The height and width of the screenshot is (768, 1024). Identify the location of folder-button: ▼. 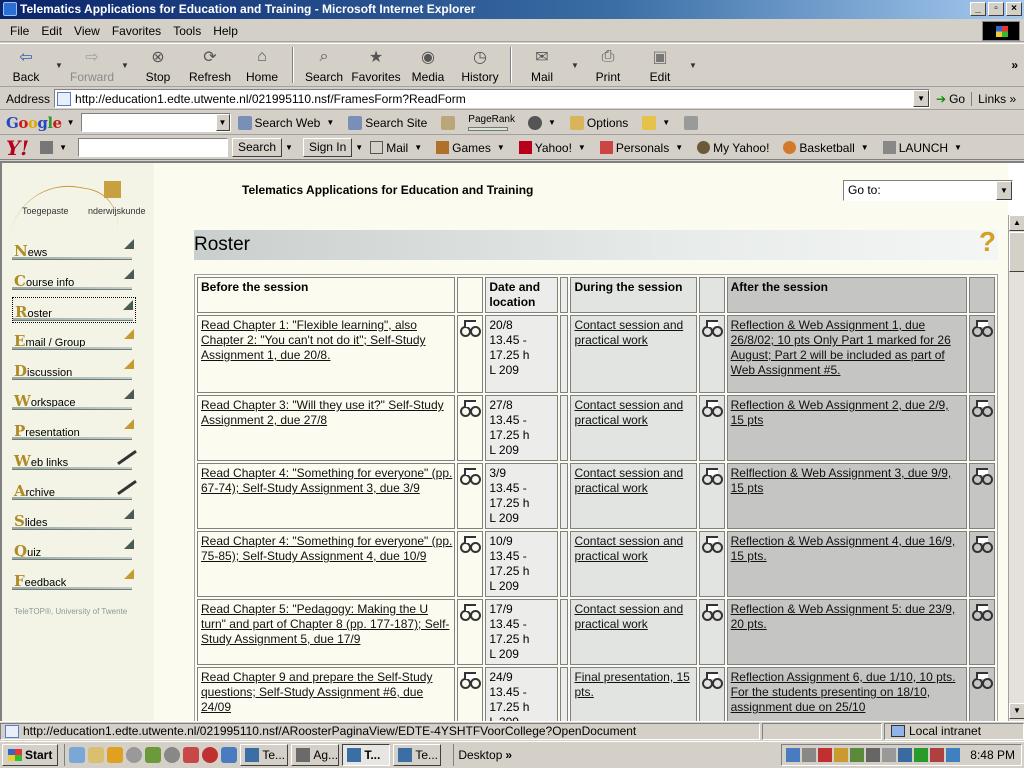
(656, 122).